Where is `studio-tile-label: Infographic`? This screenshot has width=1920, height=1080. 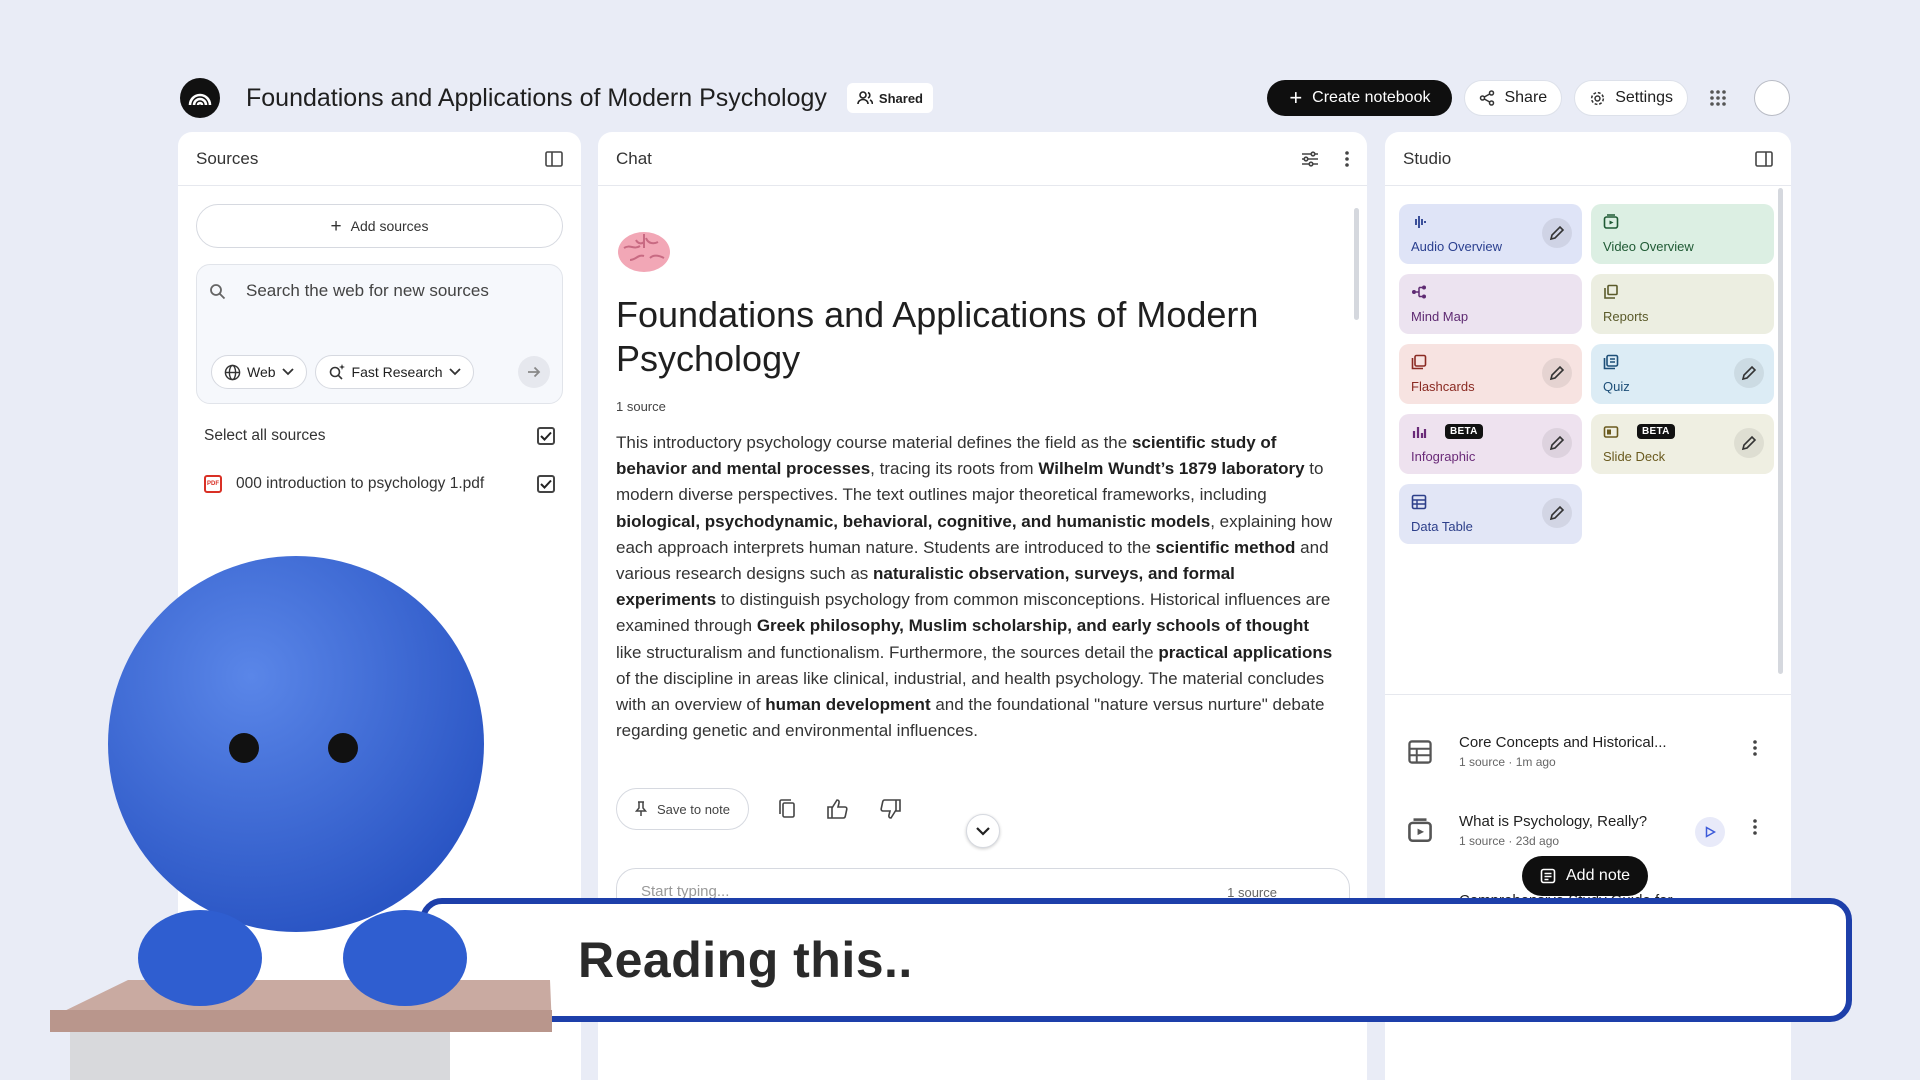 studio-tile-label: Infographic is located at coordinates (1443, 456).